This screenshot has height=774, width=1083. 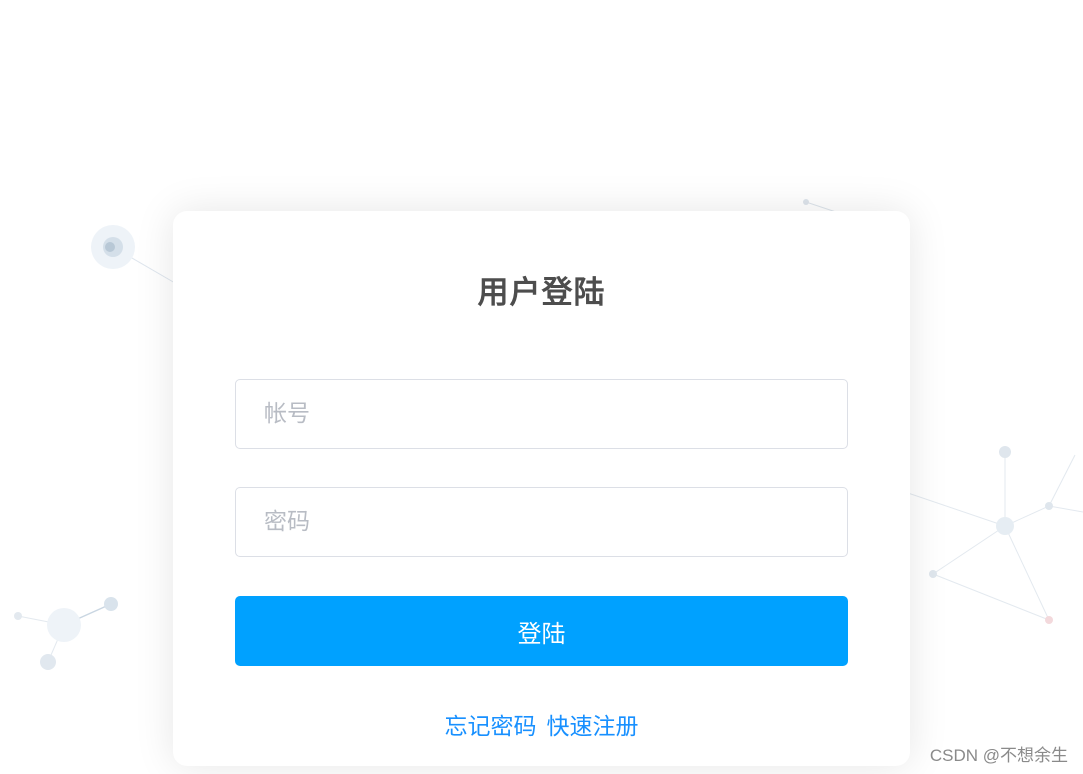 I want to click on auth-links: 忘记密码 快速注册, so click(x=541, y=724).